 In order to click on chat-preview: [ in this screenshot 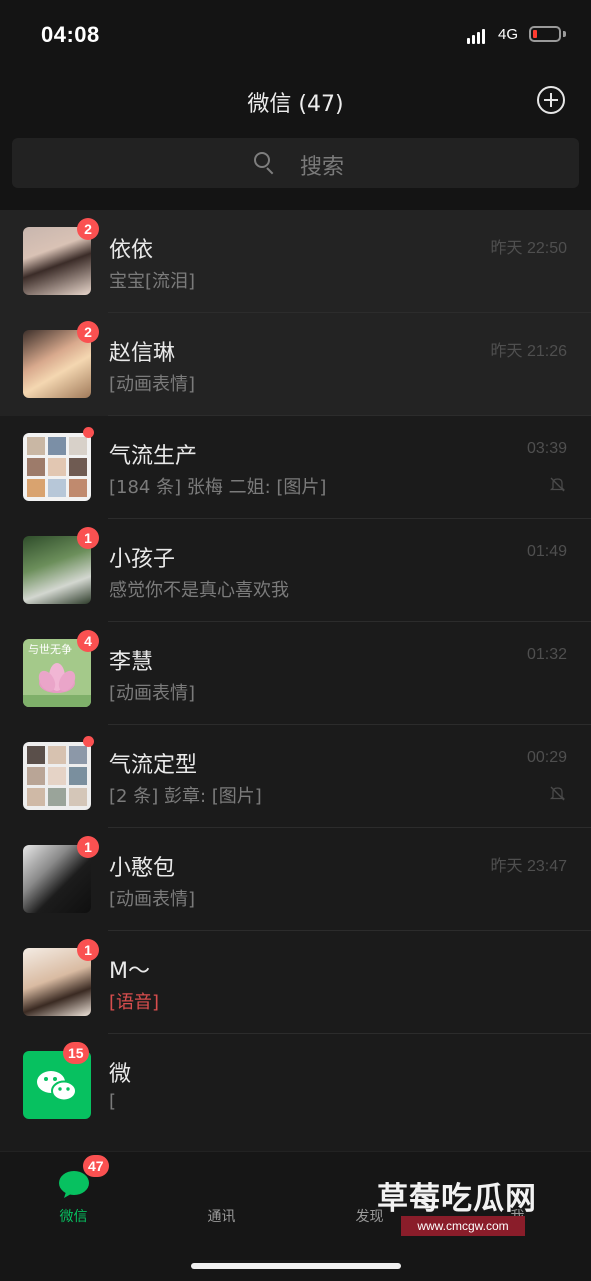, I will do `click(113, 1101)`.